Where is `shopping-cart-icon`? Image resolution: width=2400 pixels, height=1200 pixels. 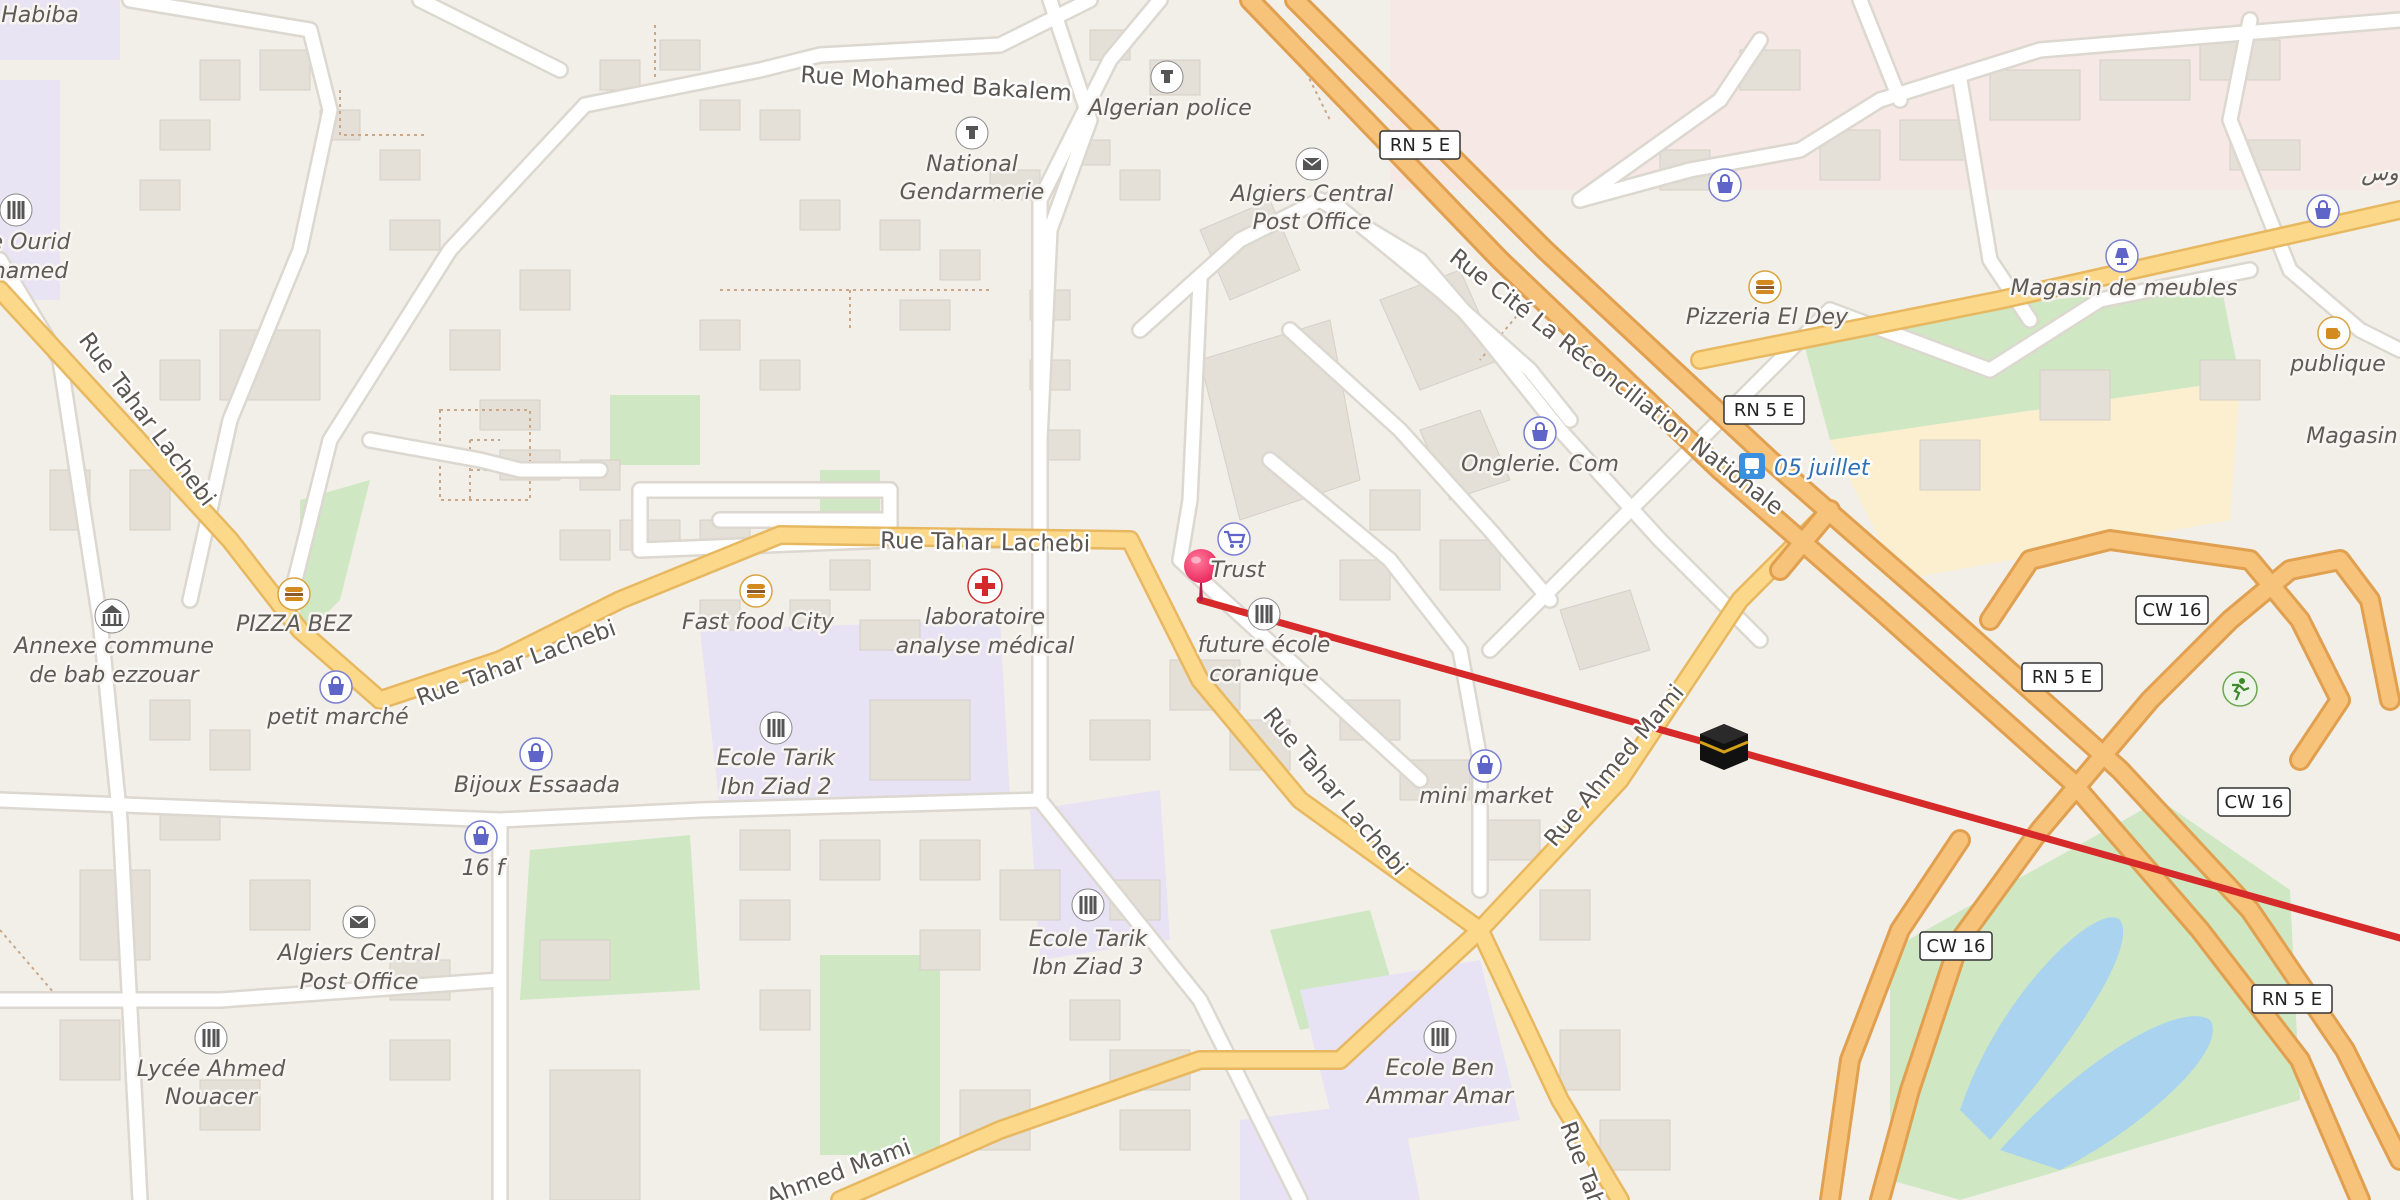 shopping-cart-icon is located at coordinates (1234, 539).